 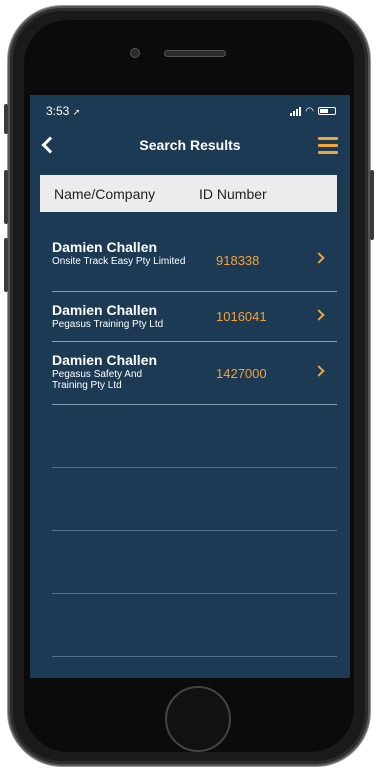 I want to click on result-company: Onsite Track Easy Pty Limited, so click(x=119, y=261).